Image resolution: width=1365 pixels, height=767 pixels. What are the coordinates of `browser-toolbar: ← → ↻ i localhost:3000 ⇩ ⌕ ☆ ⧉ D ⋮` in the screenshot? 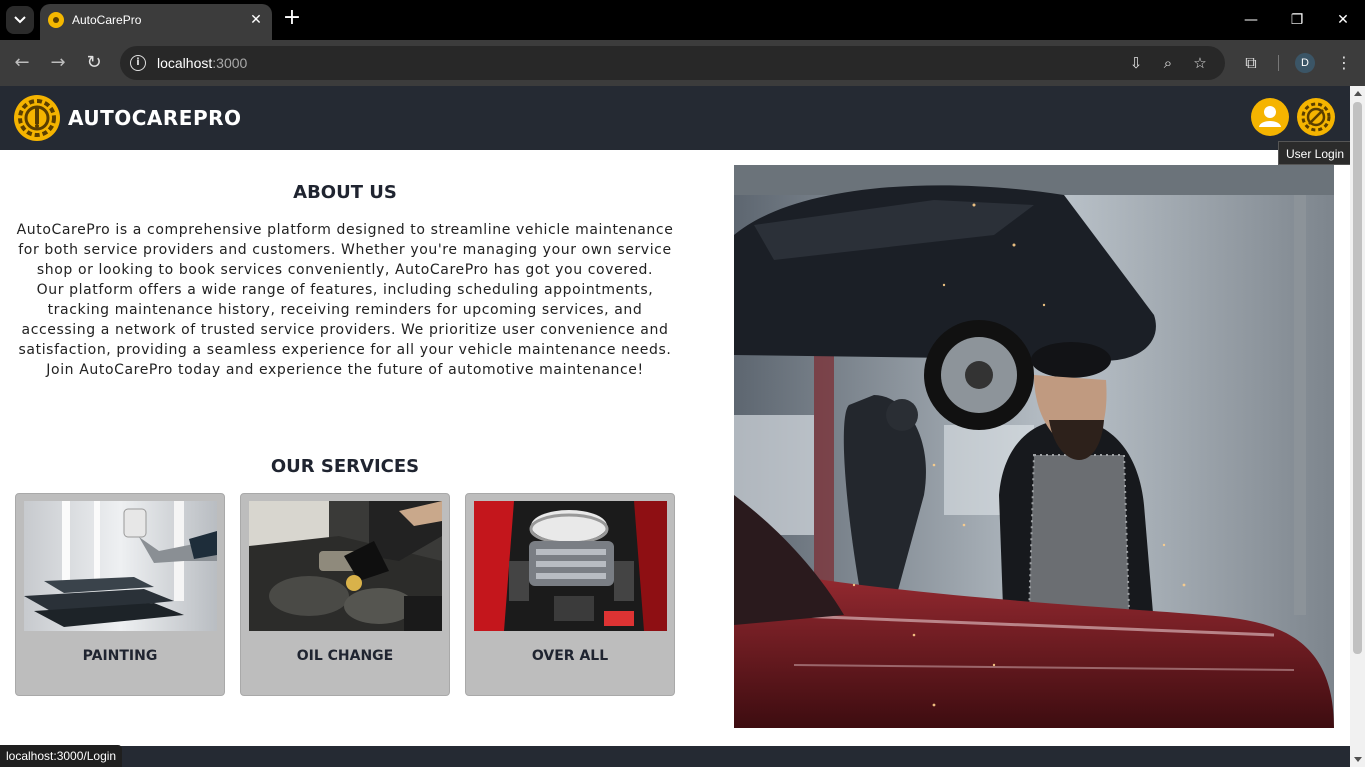 It's located at (682, 63).